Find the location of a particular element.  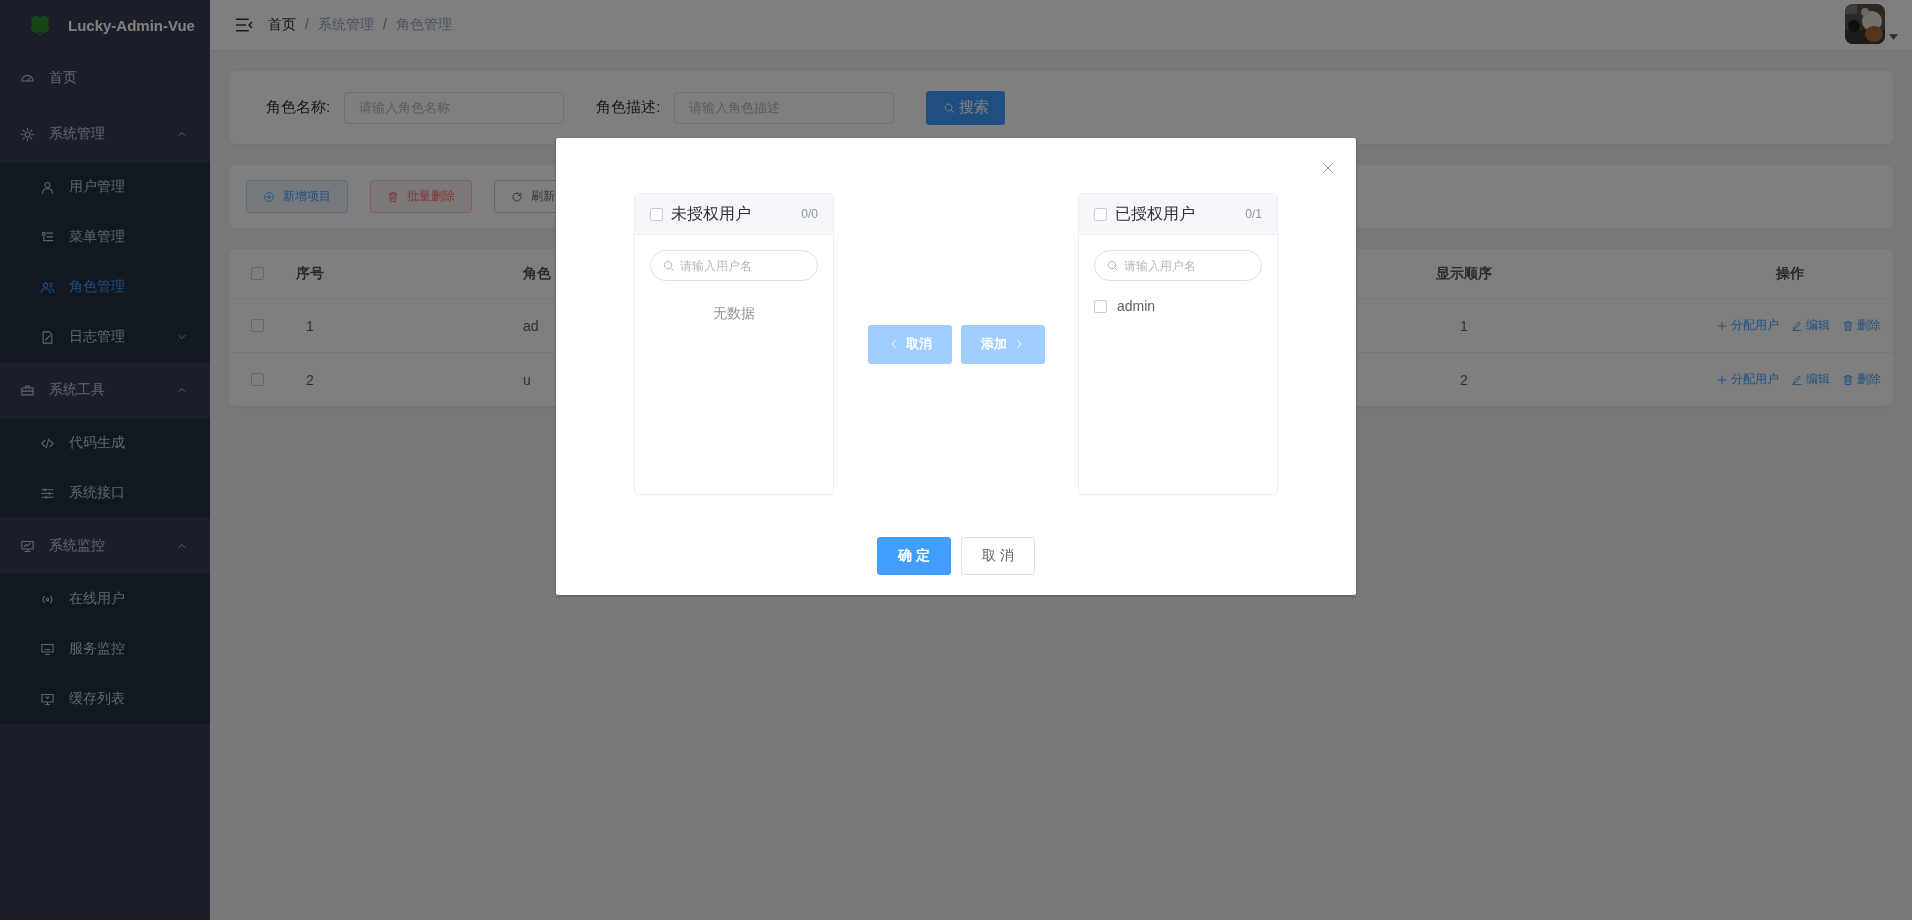

column-header: 序号 is located at coordinates (310, 273).